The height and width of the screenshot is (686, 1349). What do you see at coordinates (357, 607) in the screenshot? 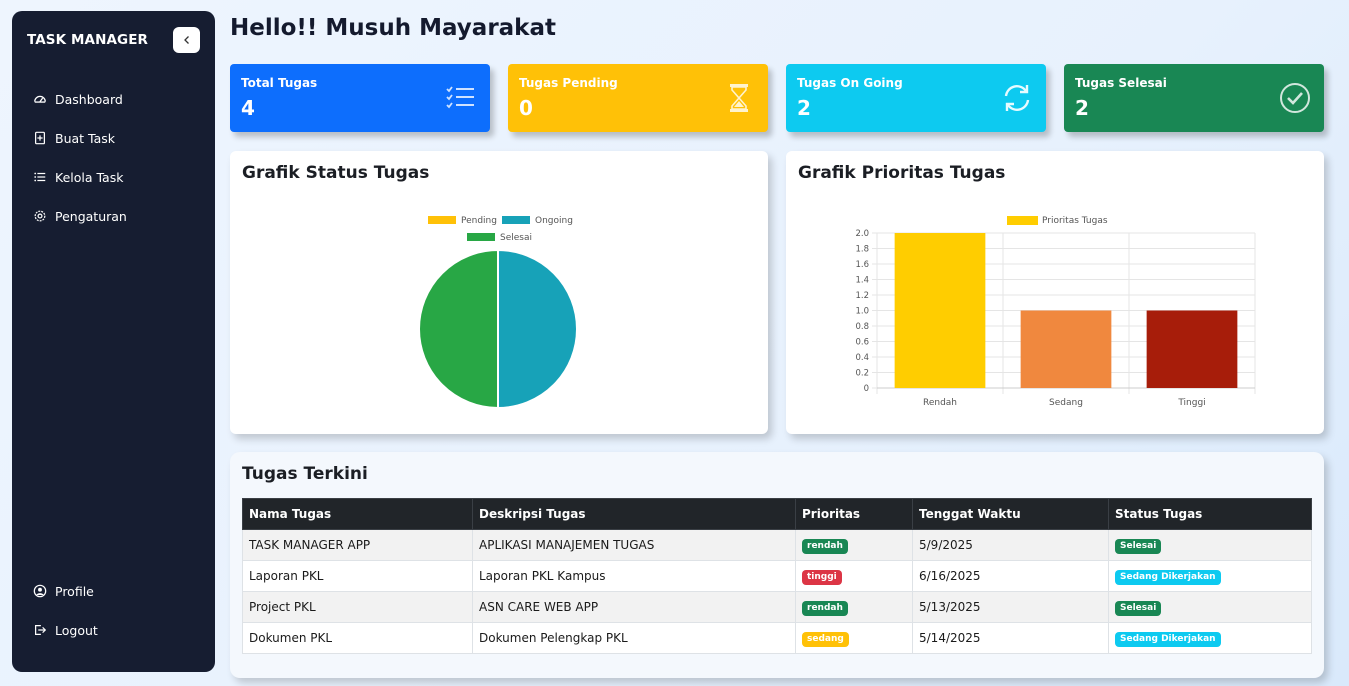
I see `task-name-cell: Project PKL` at bounding box center [357, 607].